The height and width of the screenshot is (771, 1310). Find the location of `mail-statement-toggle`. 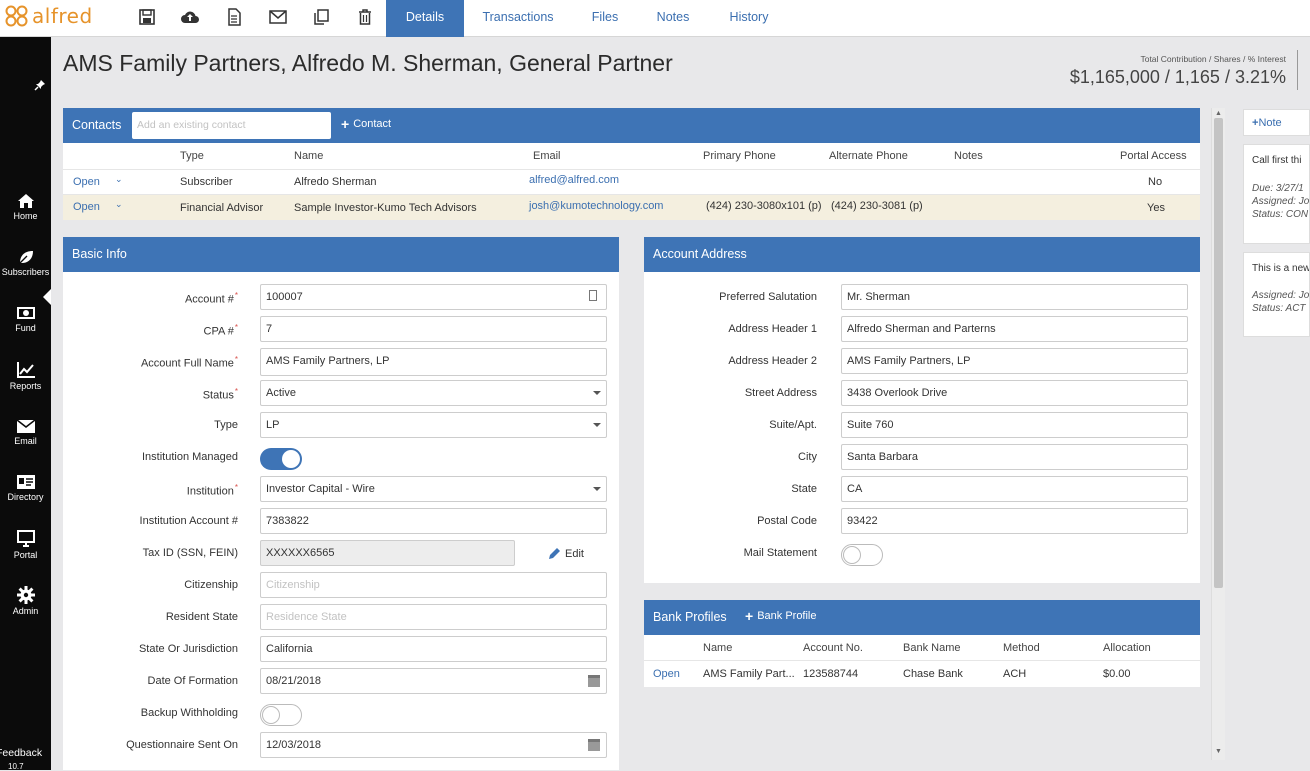

mail-statement-toggle is located at coordinates (862, 555).